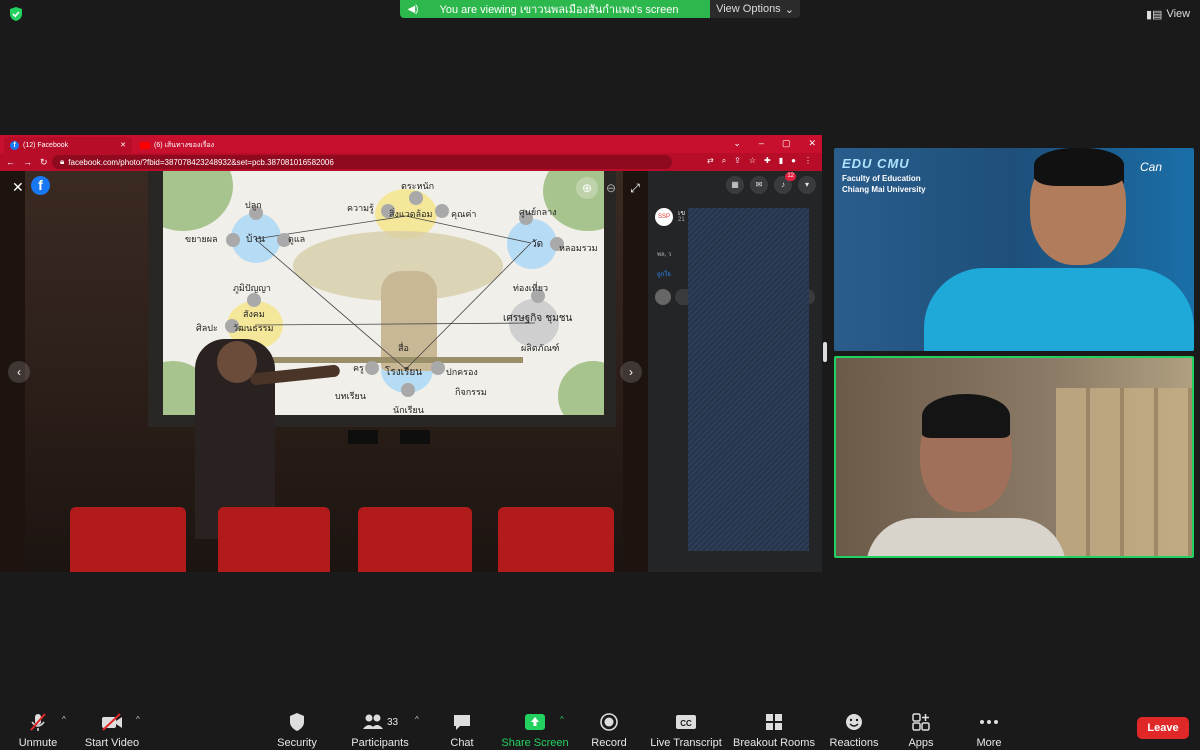  Describe the element at coordinates (1154, 14) in the screenshot. I see `layout-icon: ▮▤` at that location.